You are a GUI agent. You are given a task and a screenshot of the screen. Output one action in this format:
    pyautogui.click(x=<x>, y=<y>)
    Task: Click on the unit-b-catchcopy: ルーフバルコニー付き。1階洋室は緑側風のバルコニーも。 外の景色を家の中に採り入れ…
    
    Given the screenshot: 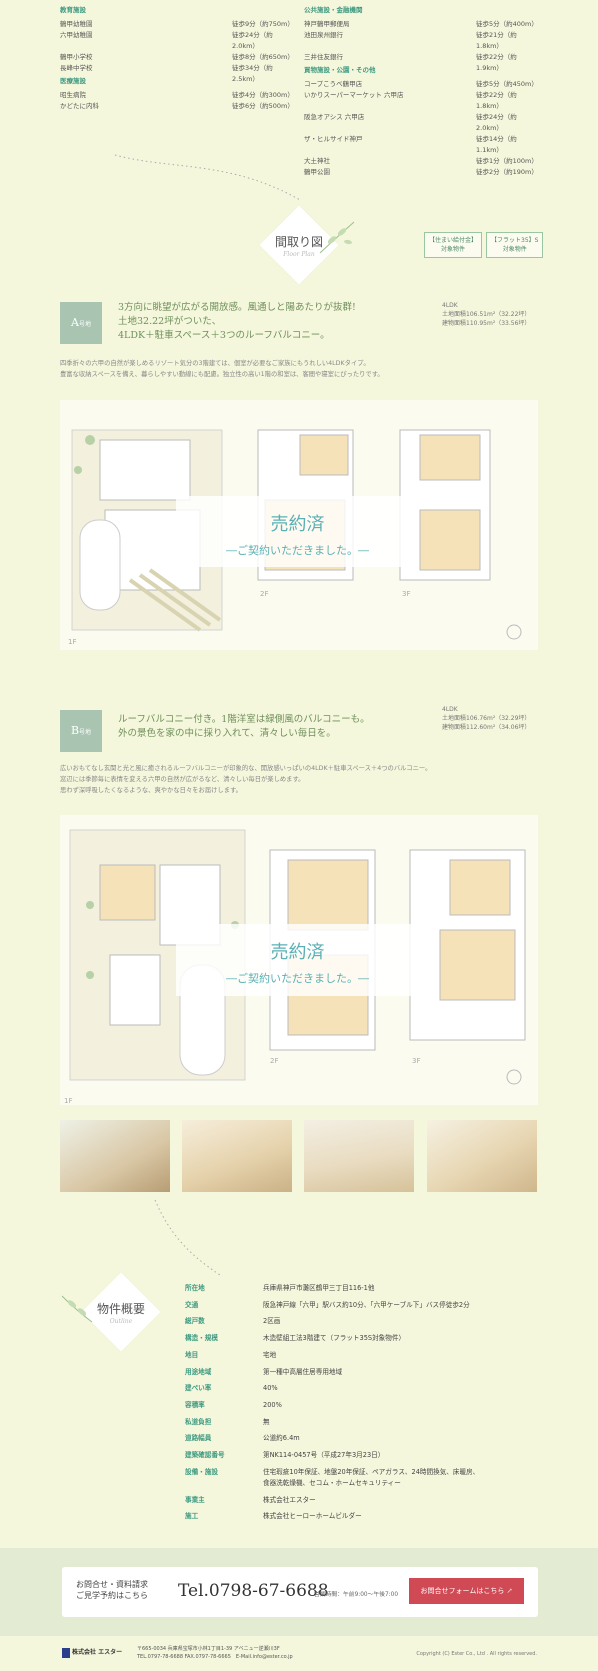 What is the action you would take?
    pyautogui.click(x=244, y=726)
    